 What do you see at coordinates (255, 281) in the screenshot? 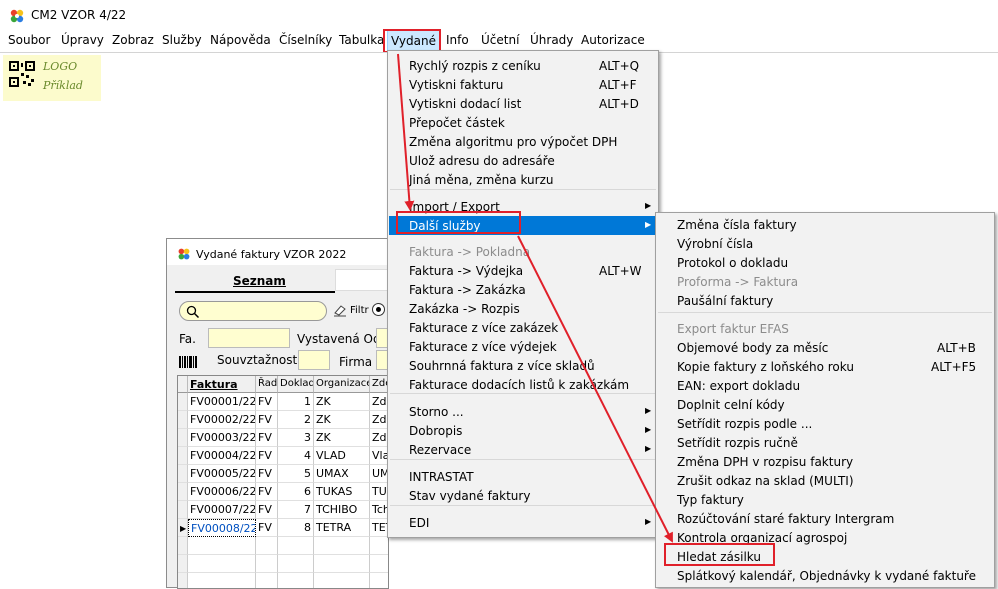
I see `tab-seznam: Seznam` at bounding box center [255, 281].